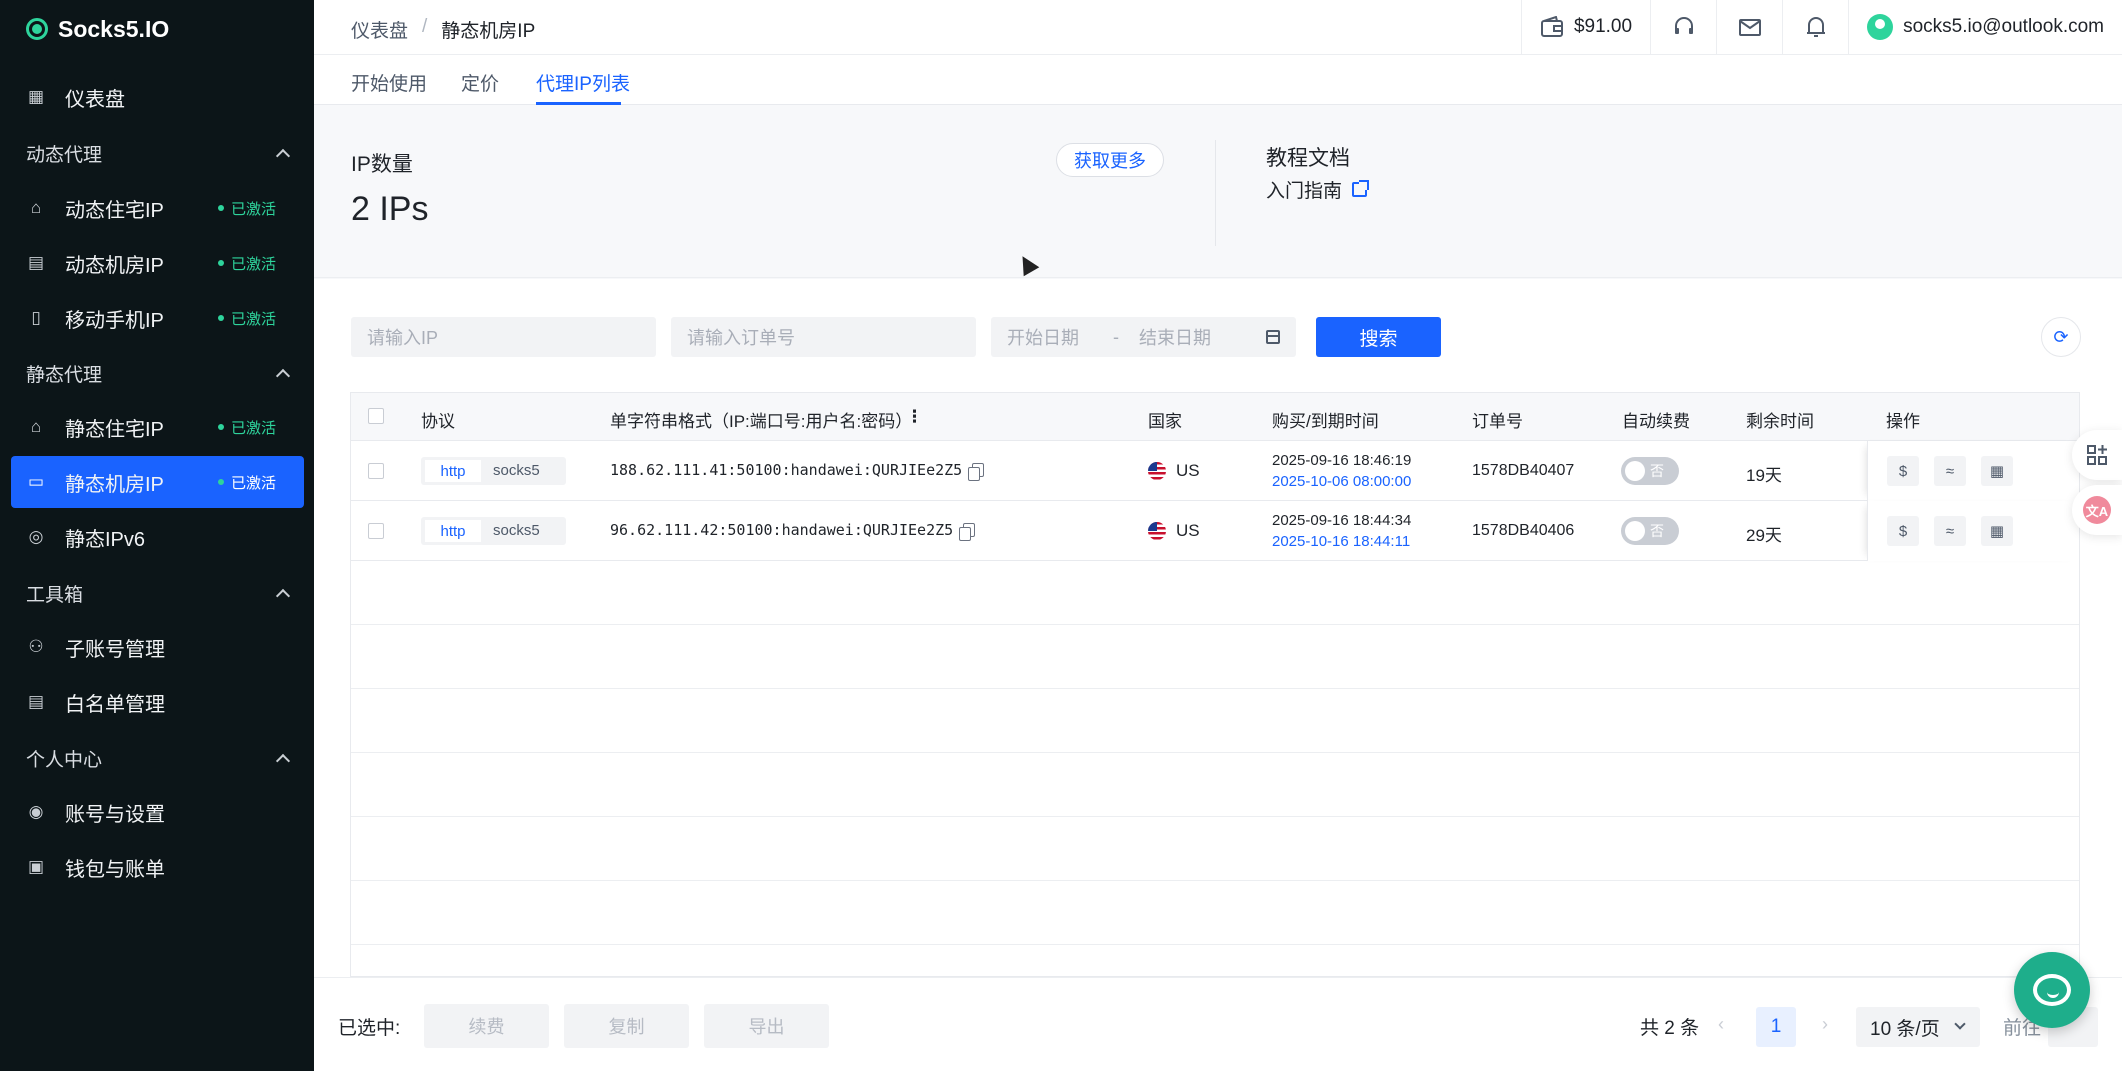  I want to click on balance-amount: $91.00, so click(1603, 26).